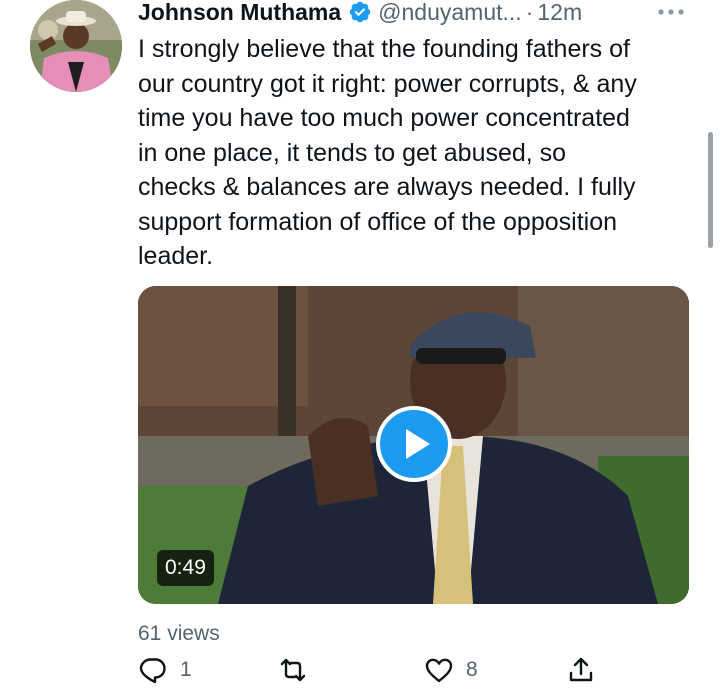  I want to click on scrollbar, so click(710, 190).